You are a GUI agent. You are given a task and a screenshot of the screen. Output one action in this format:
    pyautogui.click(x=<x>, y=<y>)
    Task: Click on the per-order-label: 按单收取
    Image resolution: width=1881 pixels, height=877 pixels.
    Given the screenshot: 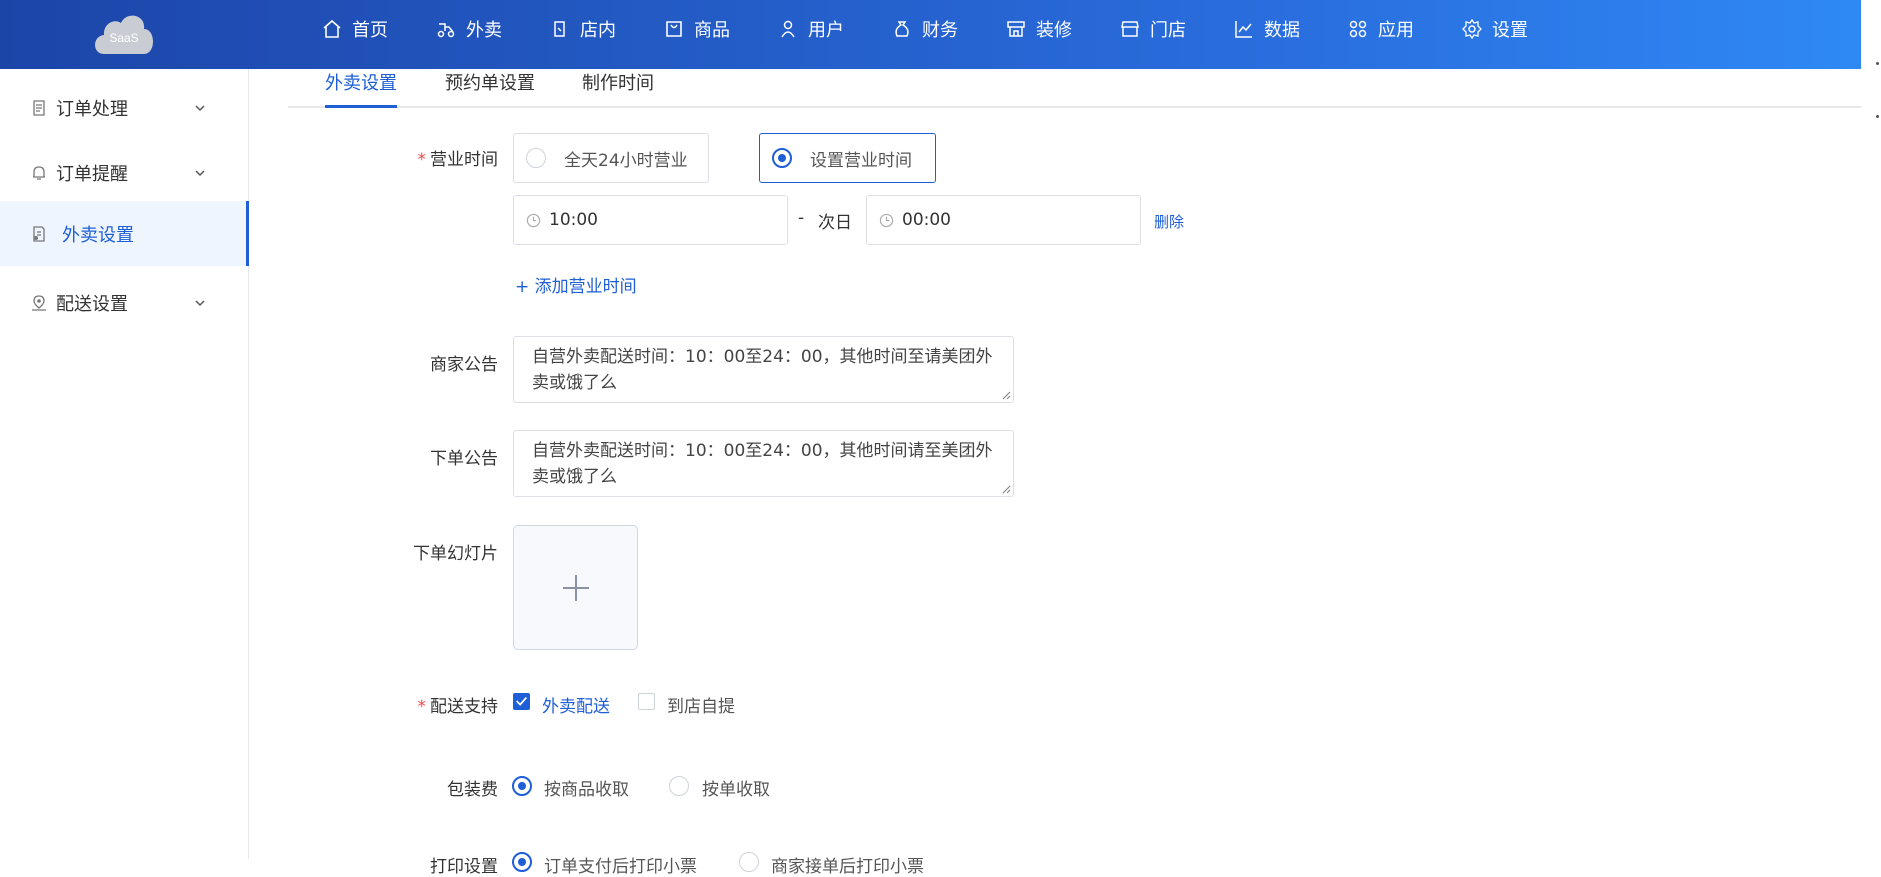 What is the action you would take?
    pyautogui.click(x=736, y=790)
    